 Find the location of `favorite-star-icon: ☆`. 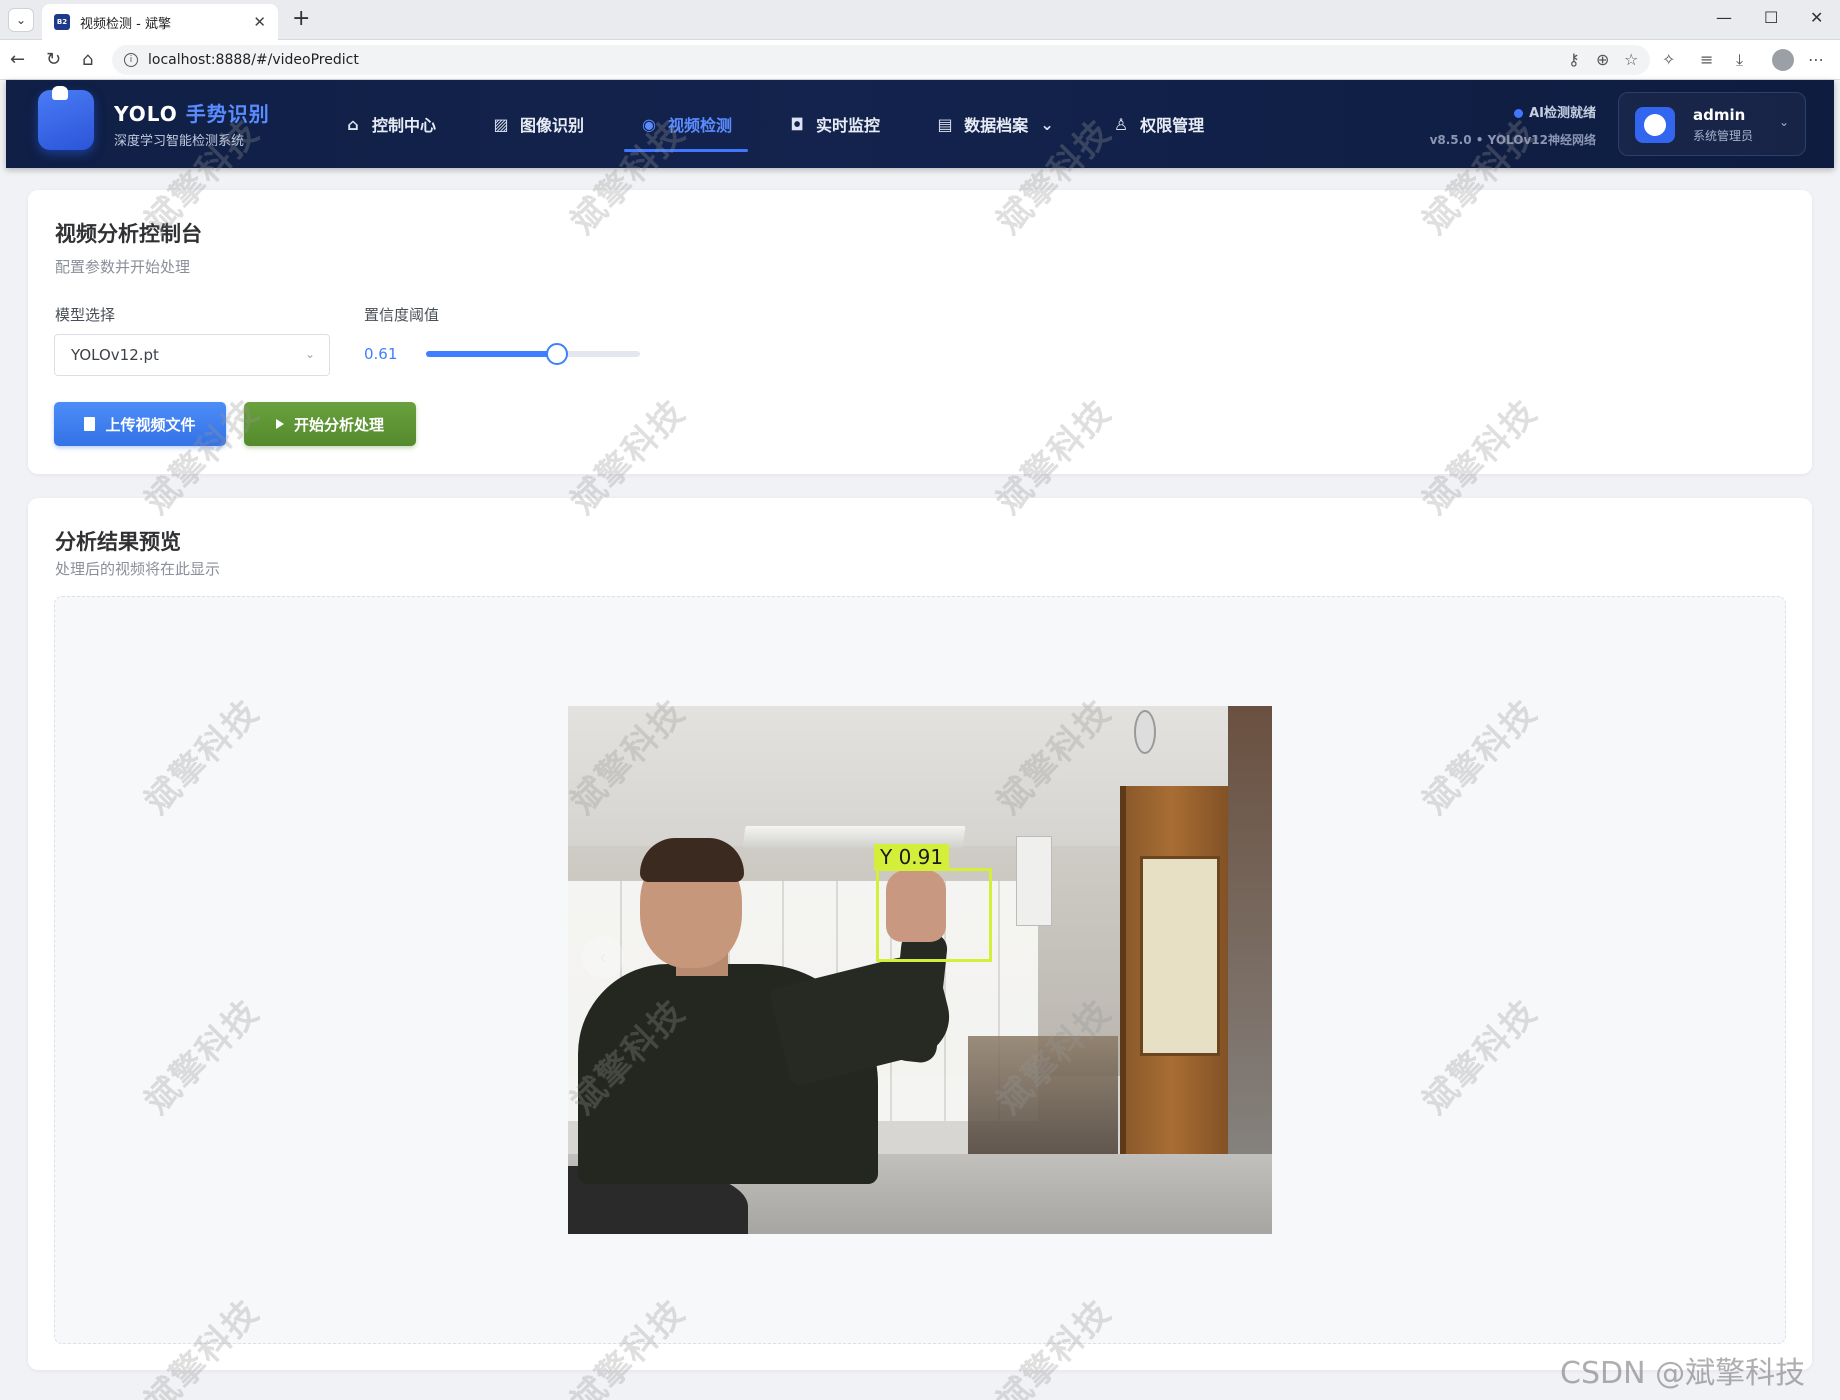

favorite-star-icon: ☆ is located at coordinates (1631, 59).